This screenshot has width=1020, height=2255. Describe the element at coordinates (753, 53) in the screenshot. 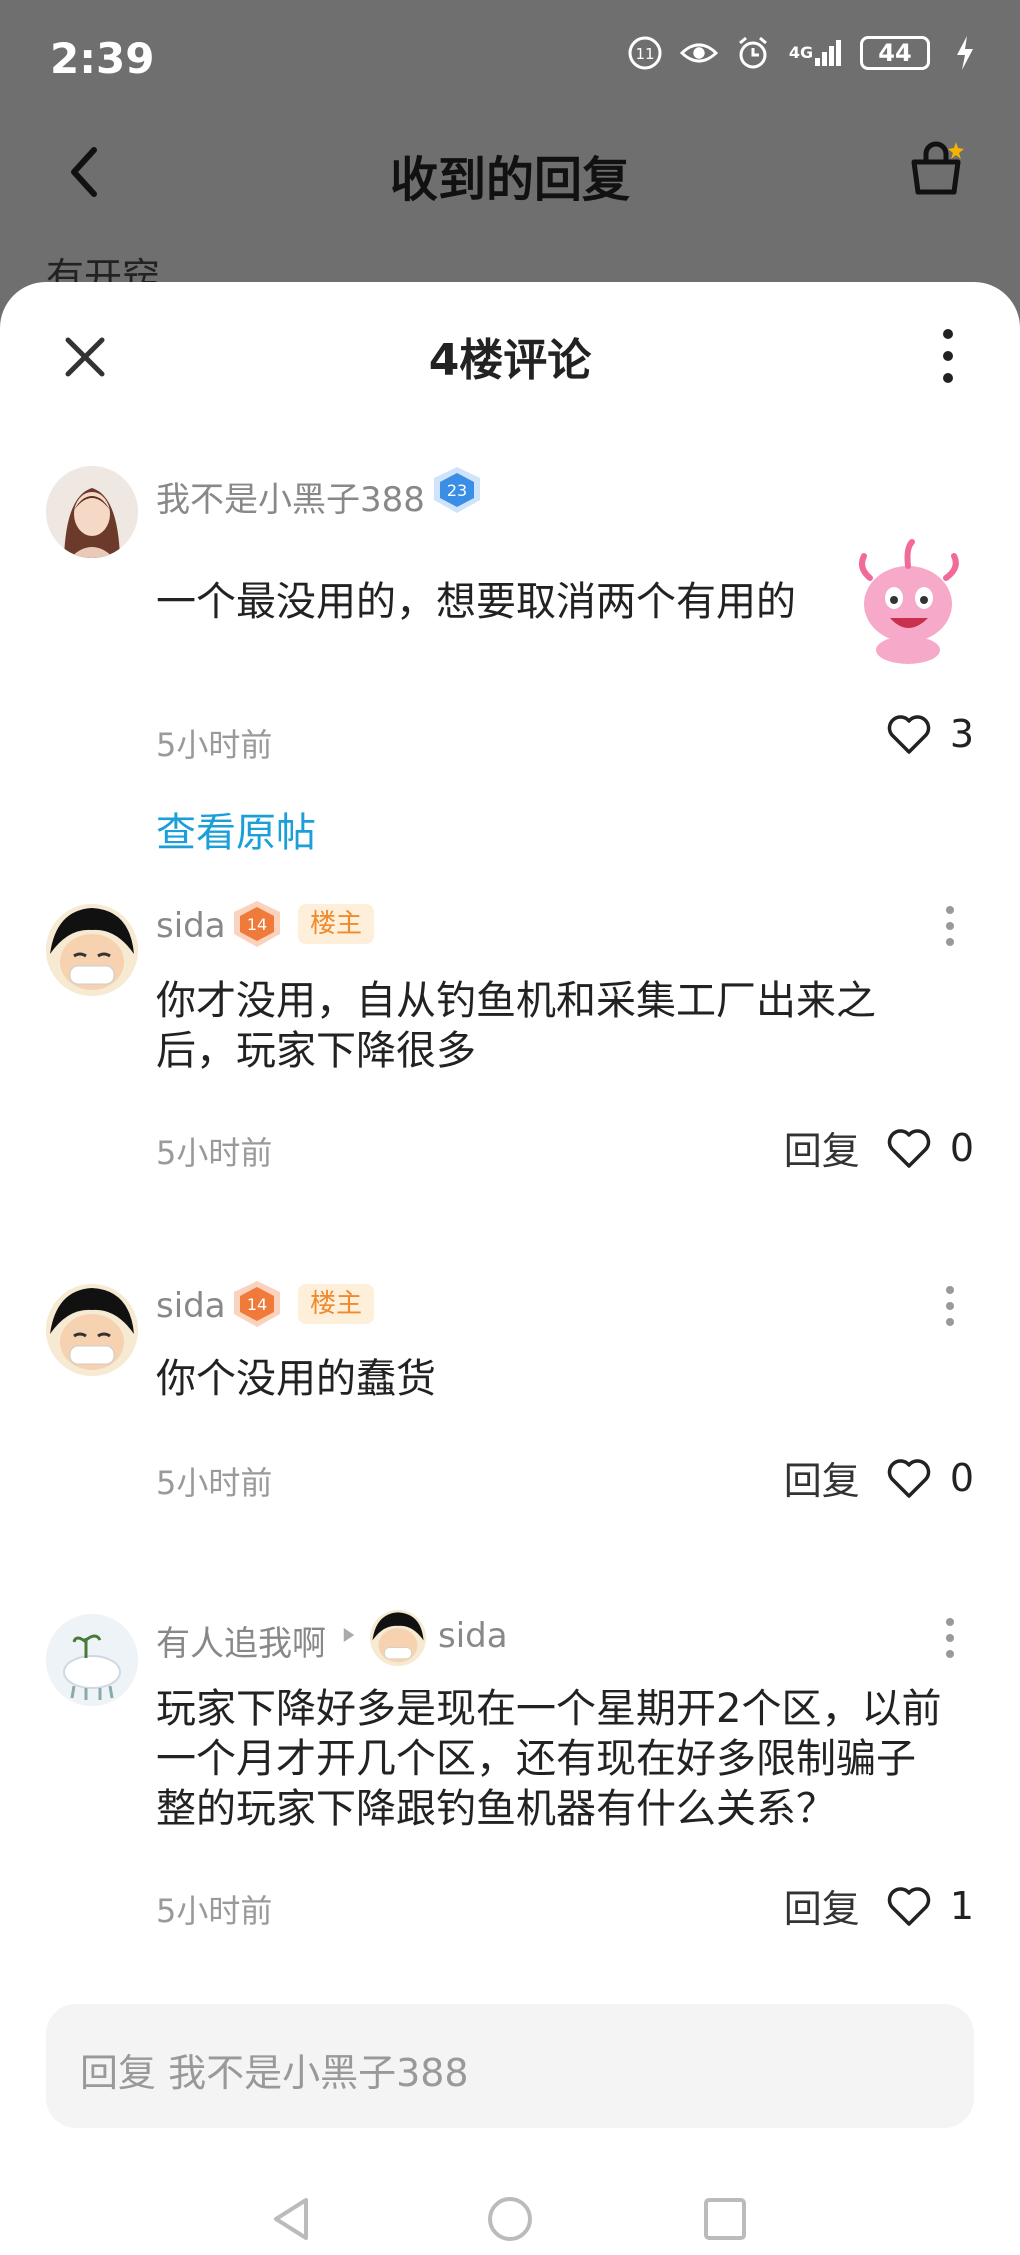

I see `alarm-icon` at that location.